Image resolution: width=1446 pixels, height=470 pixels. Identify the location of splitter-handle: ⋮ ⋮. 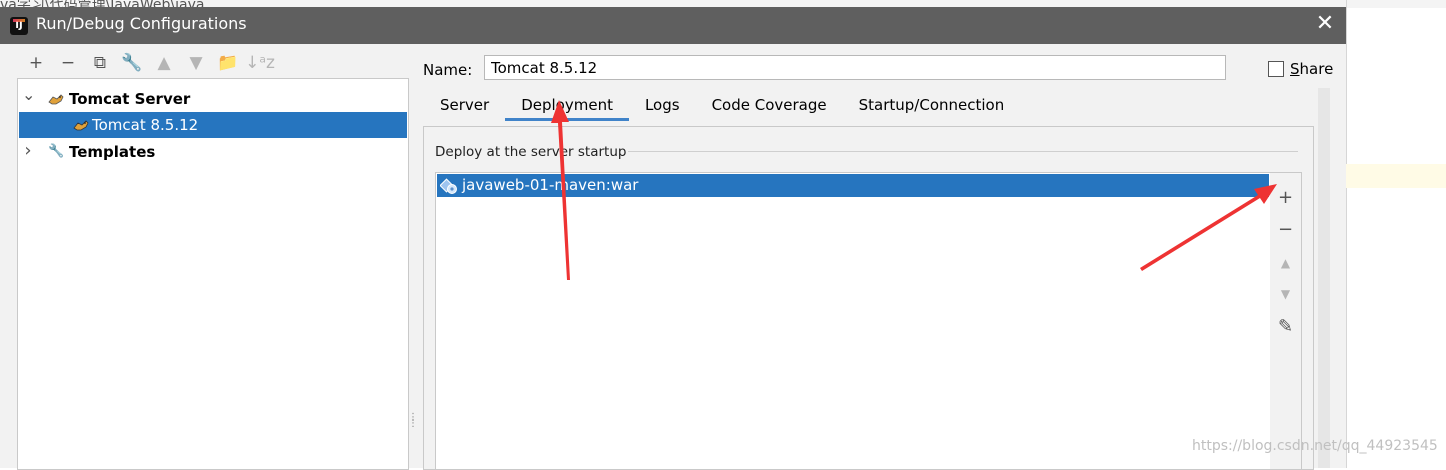
(413, 424).